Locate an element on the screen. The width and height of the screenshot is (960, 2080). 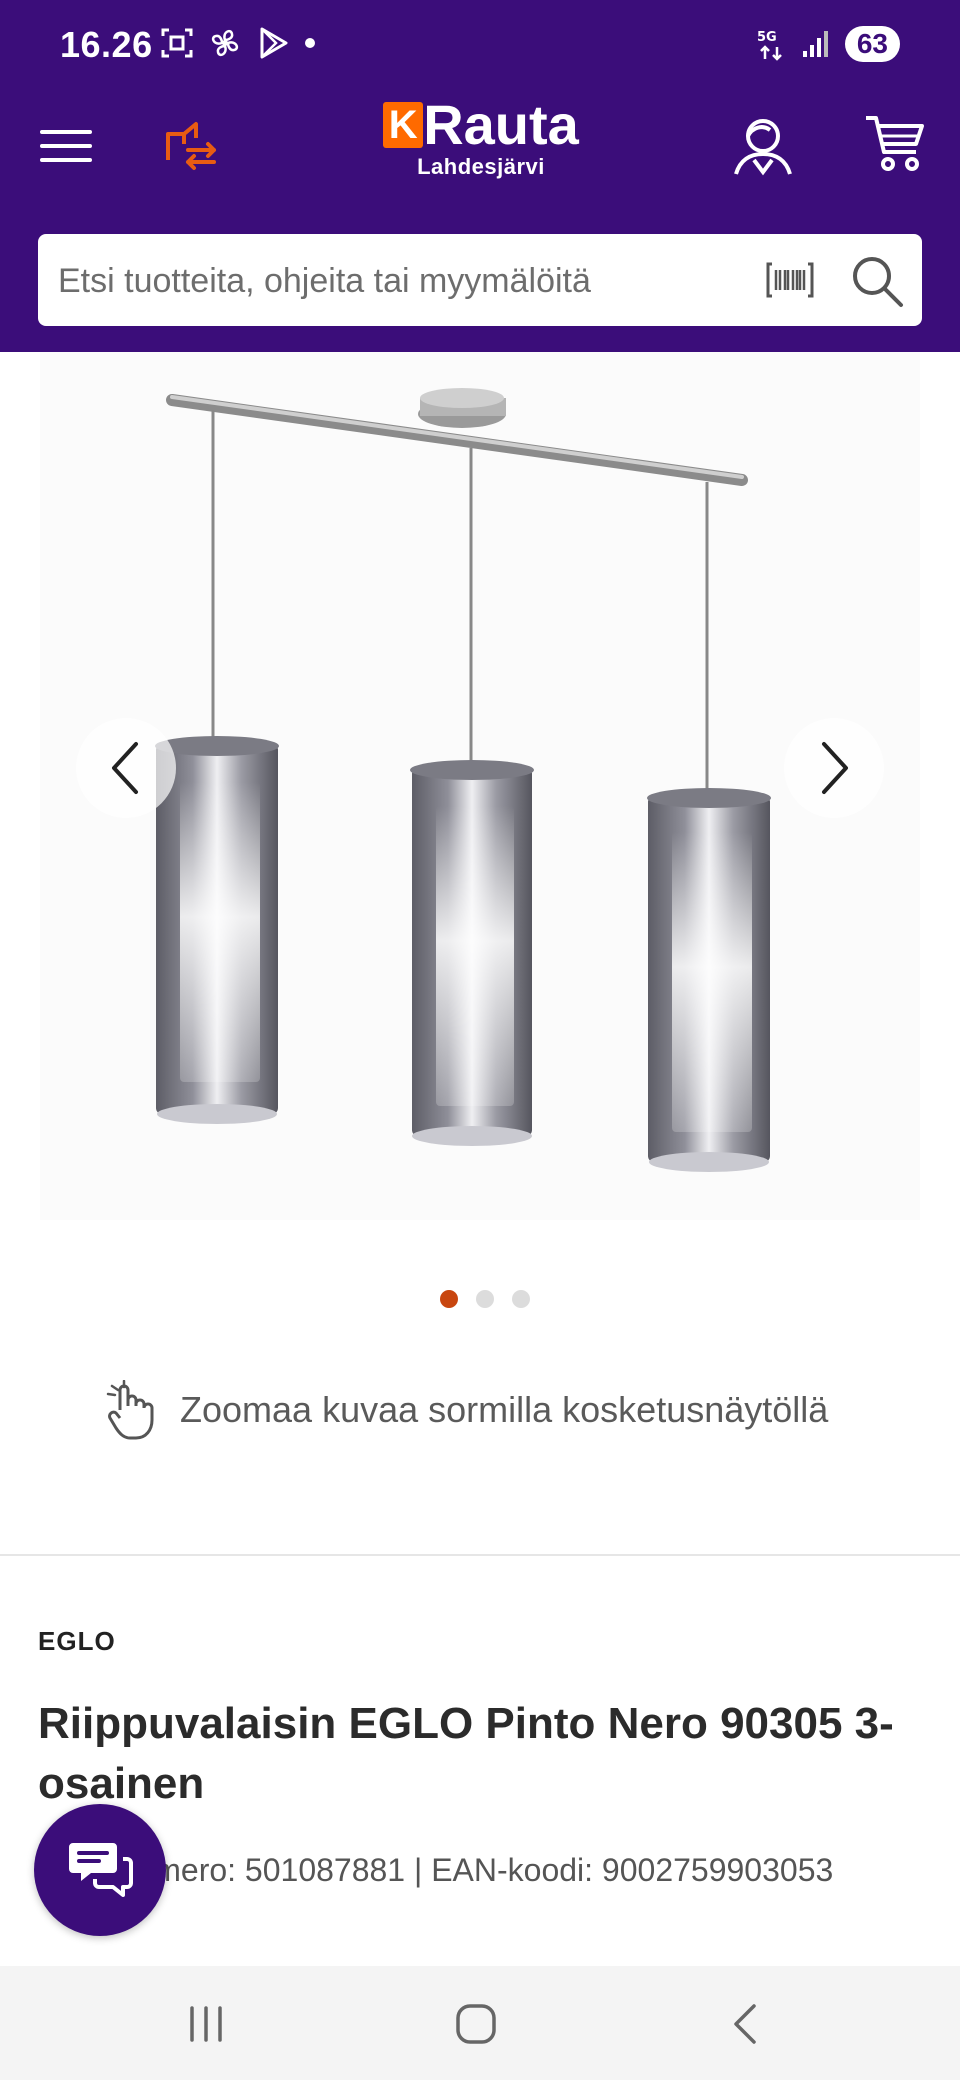
chevron-right-icon is located at coordinates (835, 768).